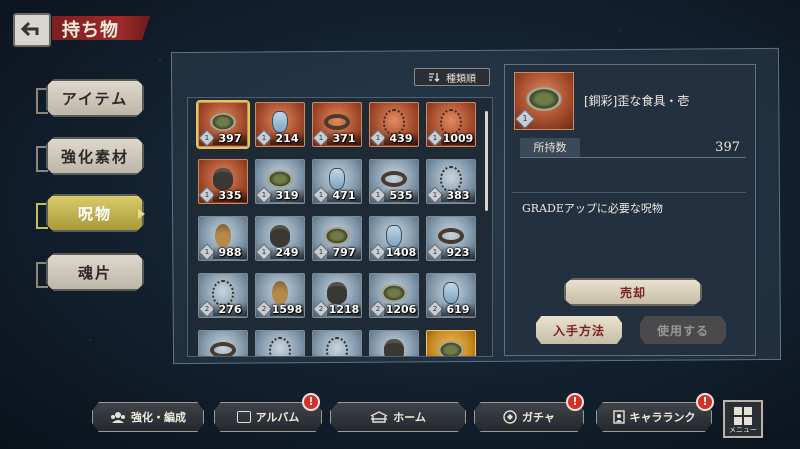  What do you see at coordinates (230, 252) in the screenshot?
I see `item-count: 988` at bounding box center [230, 252].